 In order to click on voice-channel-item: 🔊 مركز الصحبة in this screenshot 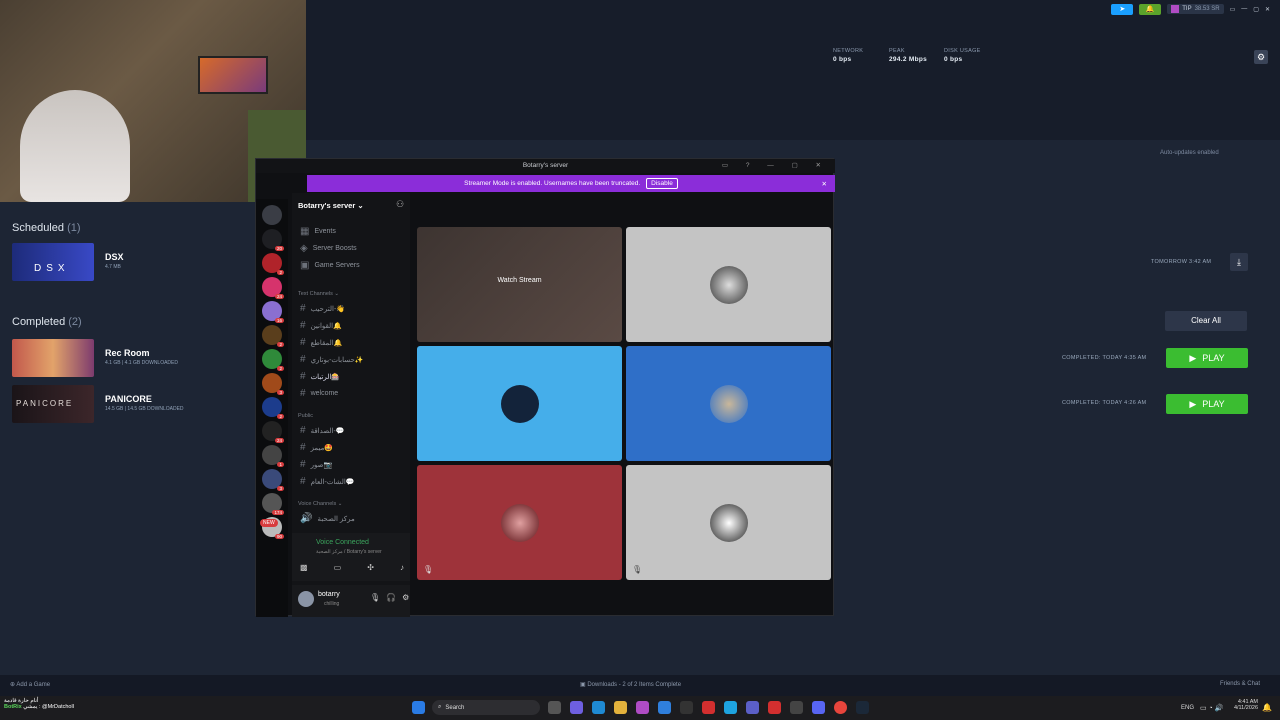, I will do `click(327, 518)`.